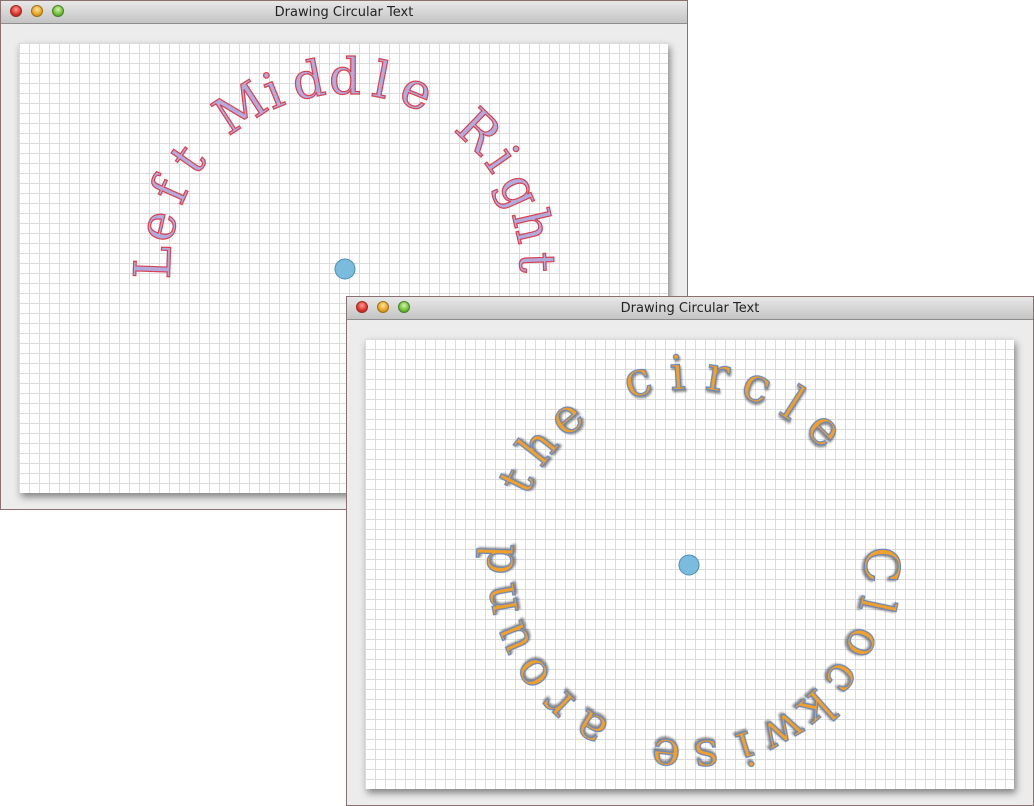  I want to click on circular-text-glyph: n, so click(500, 599).